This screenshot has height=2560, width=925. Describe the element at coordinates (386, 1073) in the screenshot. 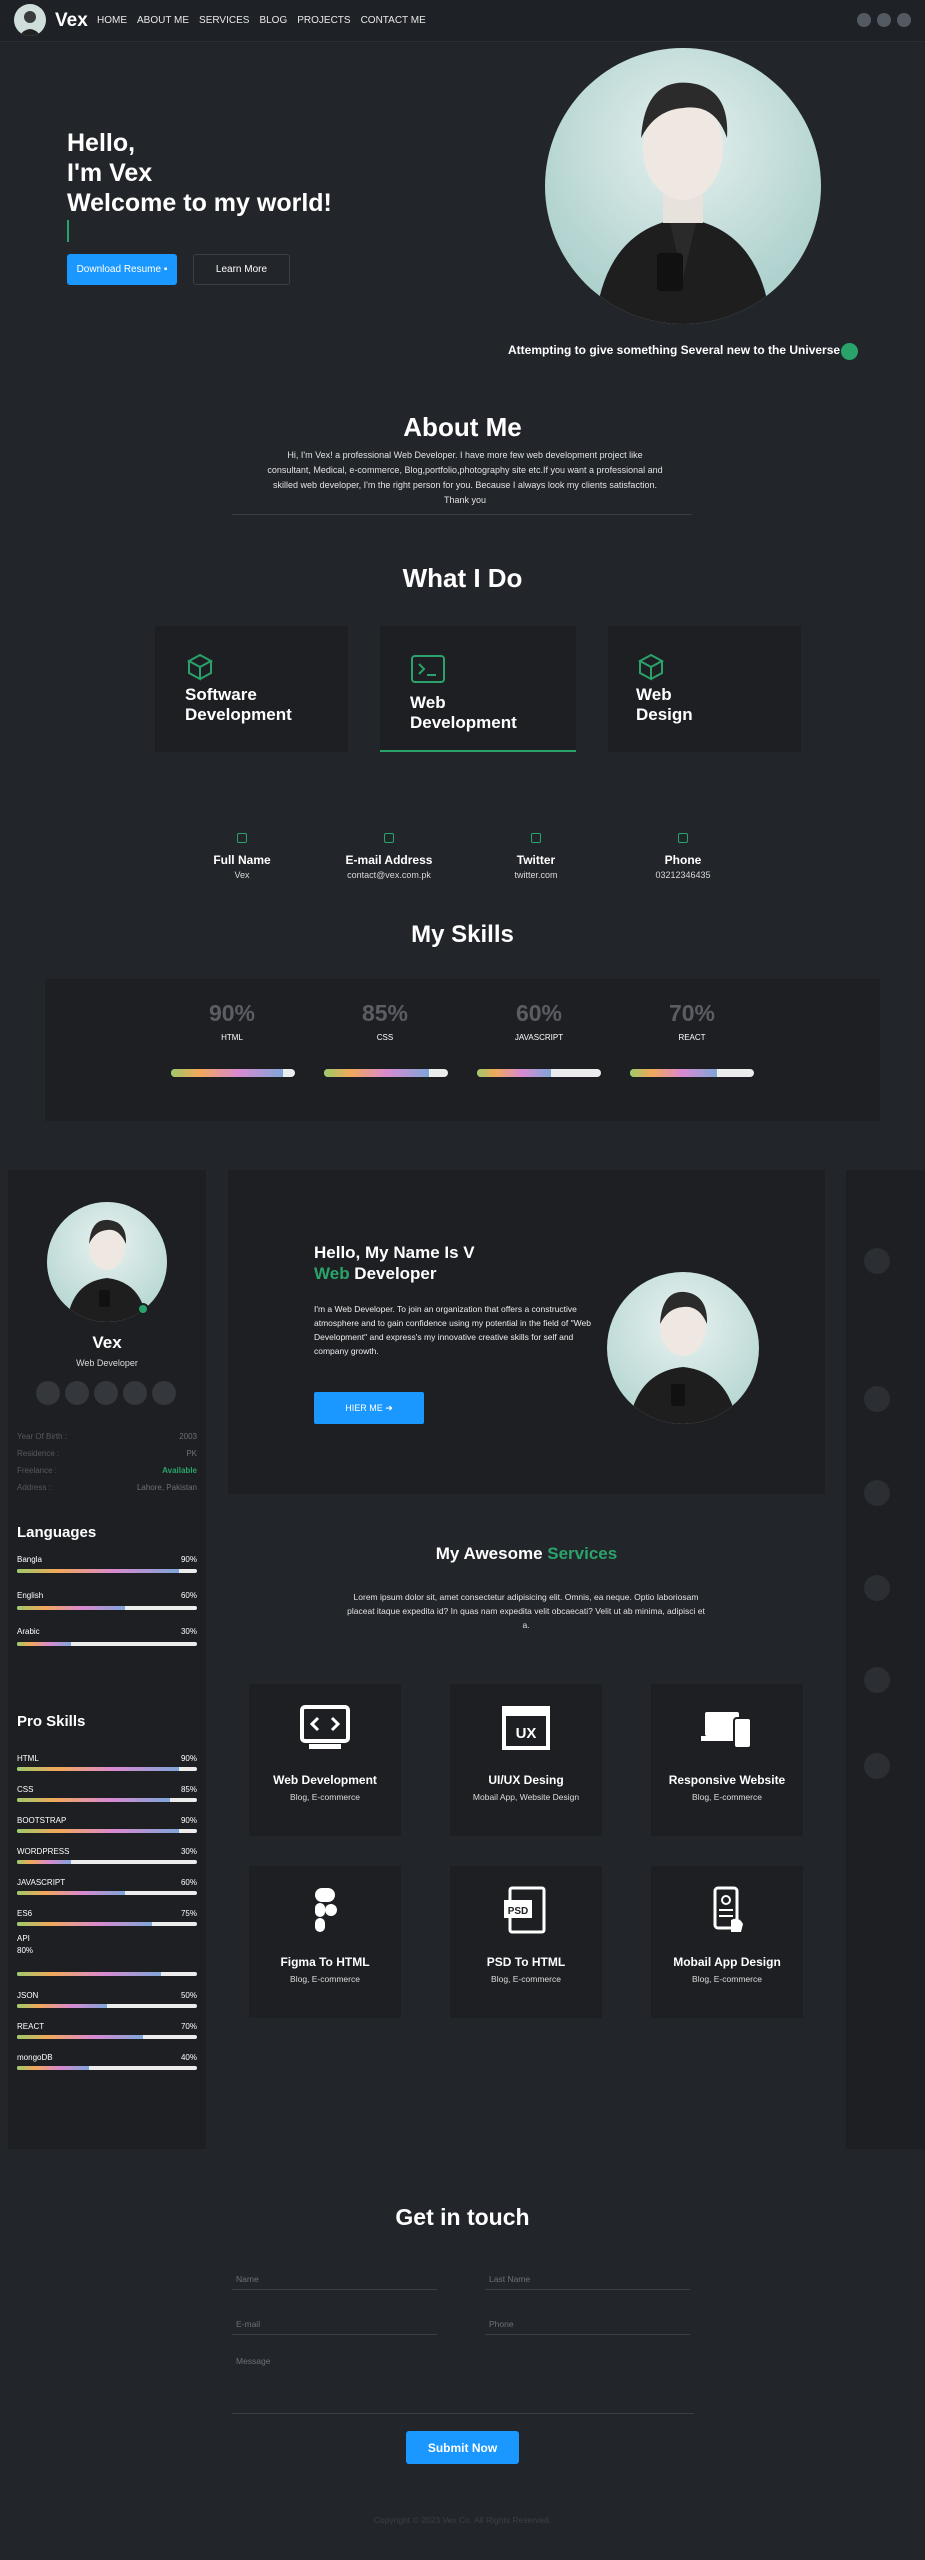

I see `skill-bar-css` at that location.